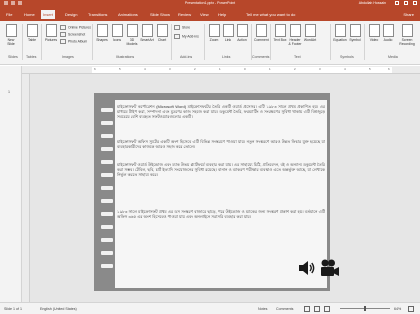  Describe the element at coordinates (72, 34) in the screenshot. I see `screenshot-button: Screenshot` at that location.